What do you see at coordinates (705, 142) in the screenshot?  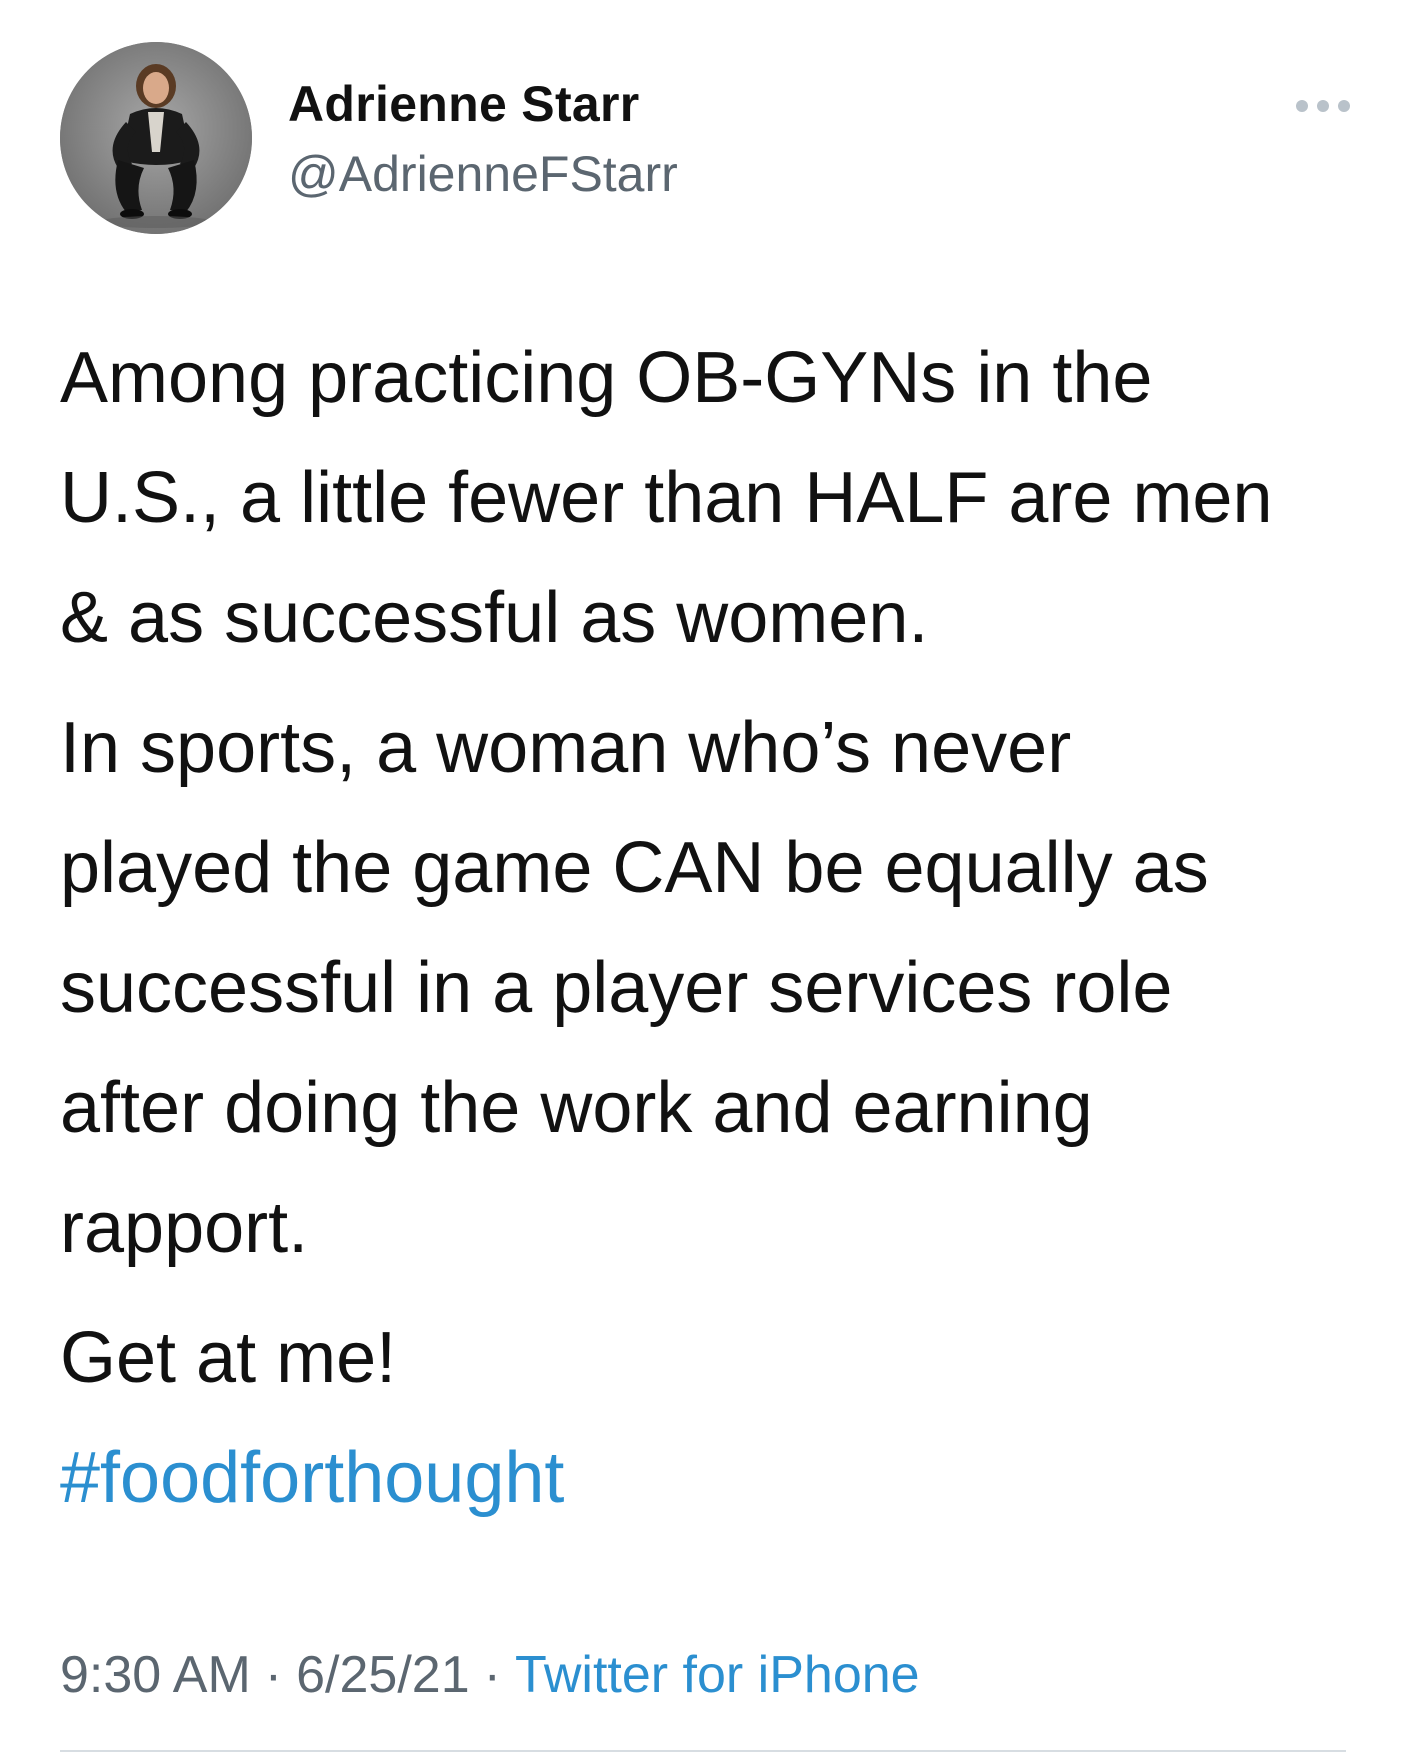 I see `tweet-header: Adrienne Starr @AdrienneFStarr` at bounding box center [705, 142].